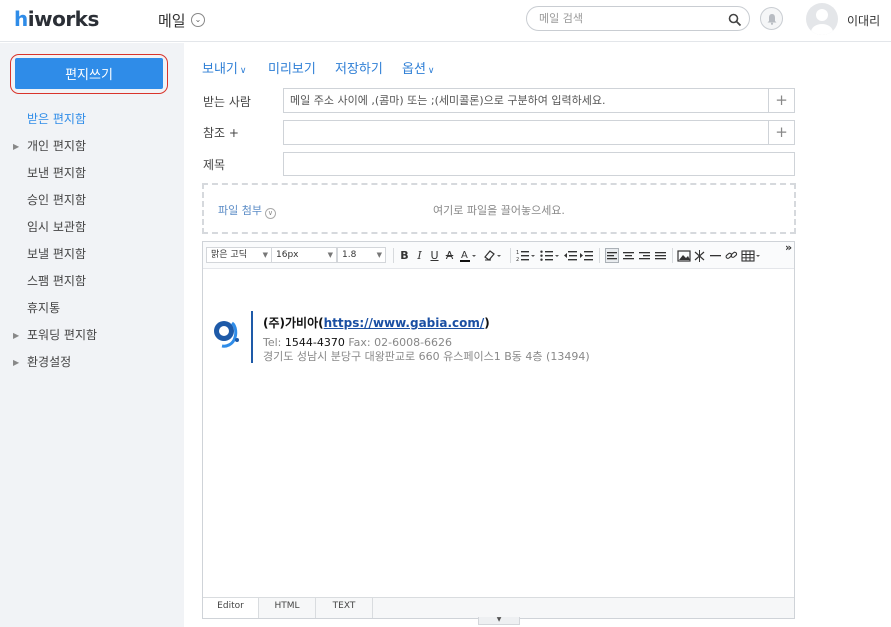 This screenshot has height=627, width=891. I want to click on horizontal-rule-icon, so click(715, 255).